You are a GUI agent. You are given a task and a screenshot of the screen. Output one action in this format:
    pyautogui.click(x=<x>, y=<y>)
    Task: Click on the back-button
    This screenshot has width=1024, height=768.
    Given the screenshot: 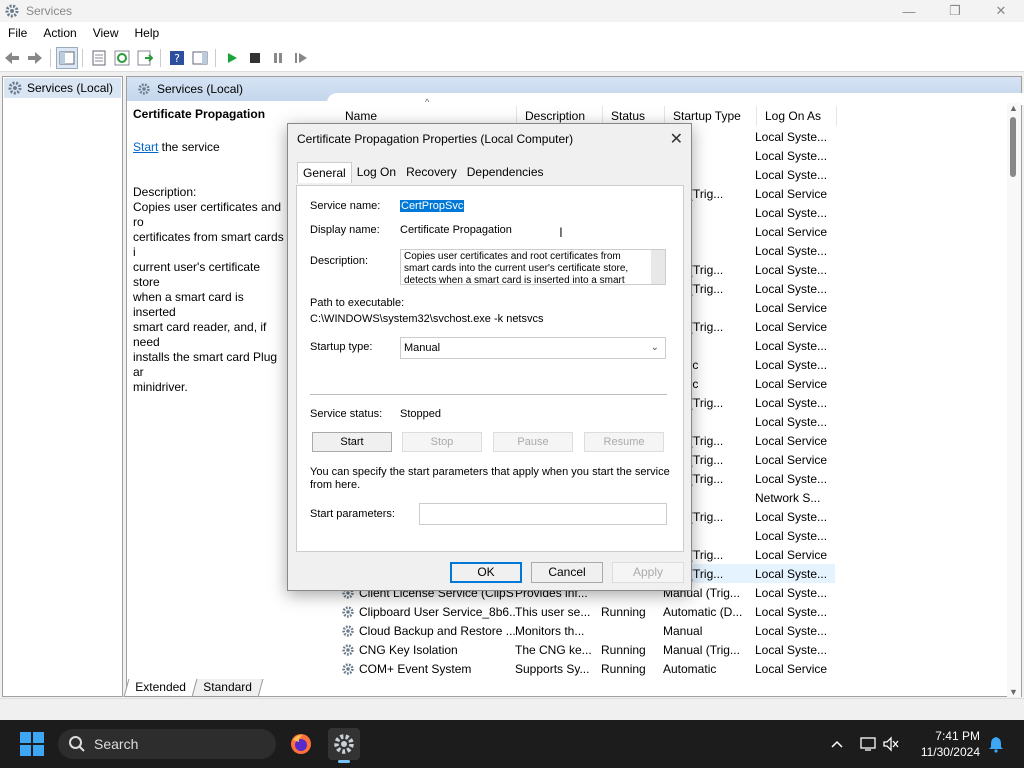 What is the action you would take?
    pyautogui.click(x=12, y=58)
    